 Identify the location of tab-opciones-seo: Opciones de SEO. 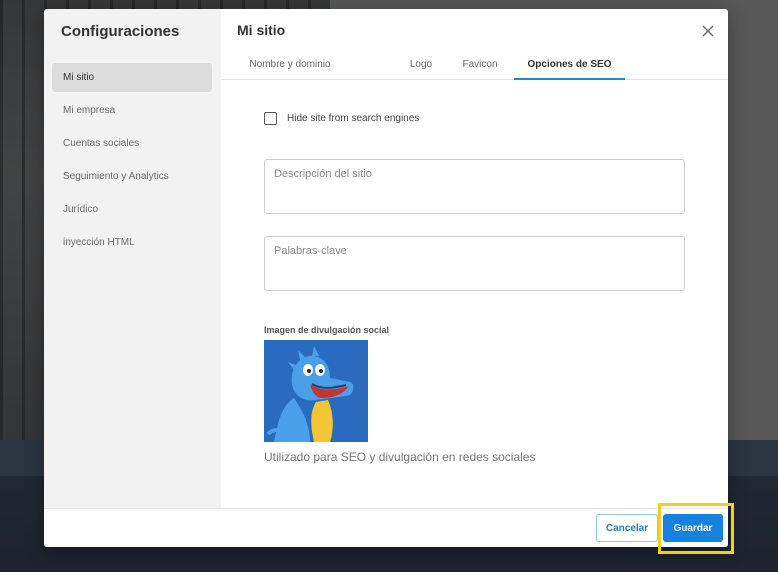
(569, 68).